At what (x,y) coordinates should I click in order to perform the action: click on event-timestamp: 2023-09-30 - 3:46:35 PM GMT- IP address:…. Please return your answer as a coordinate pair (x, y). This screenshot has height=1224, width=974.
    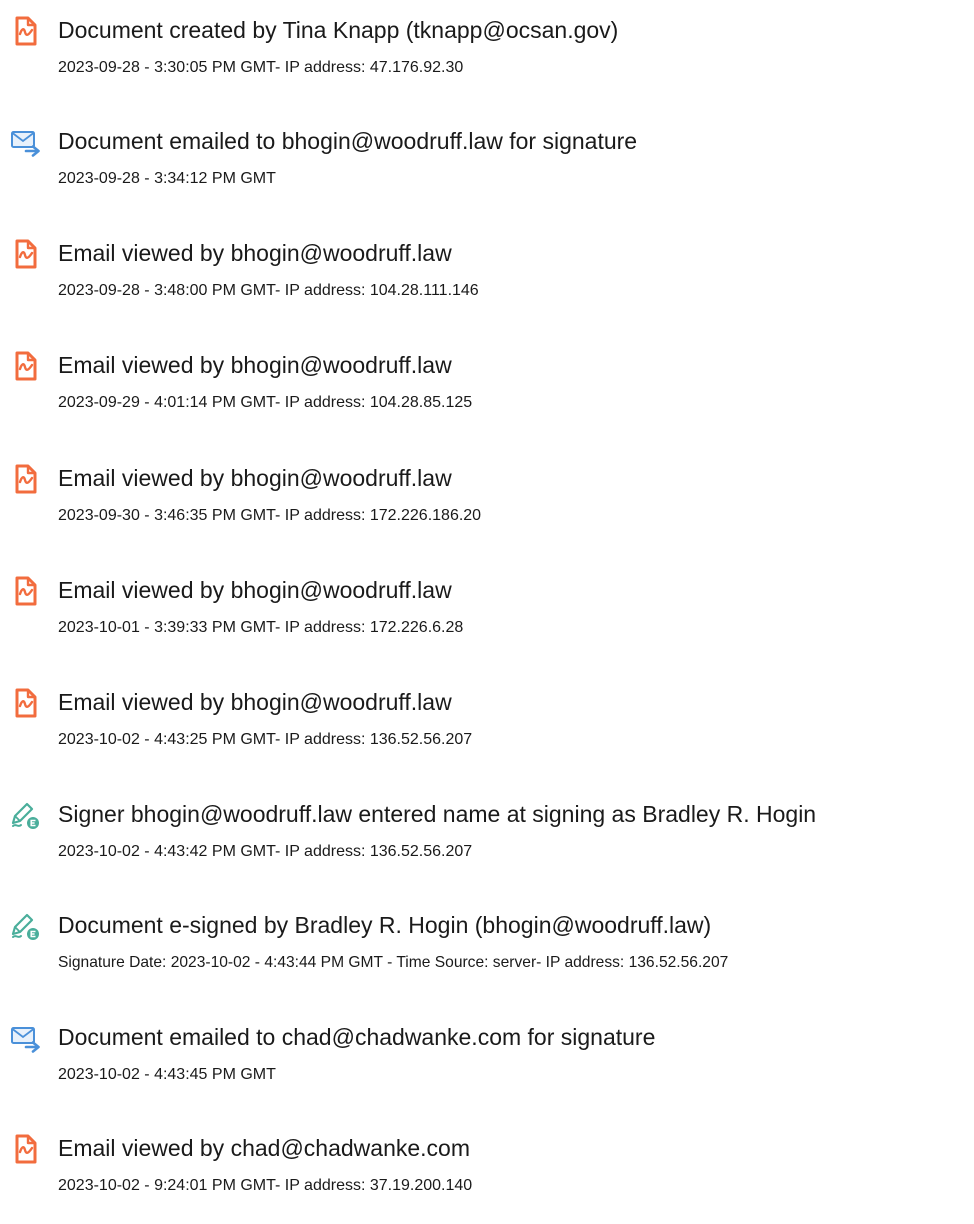
    Looking at the image, I should click on (270, 515).